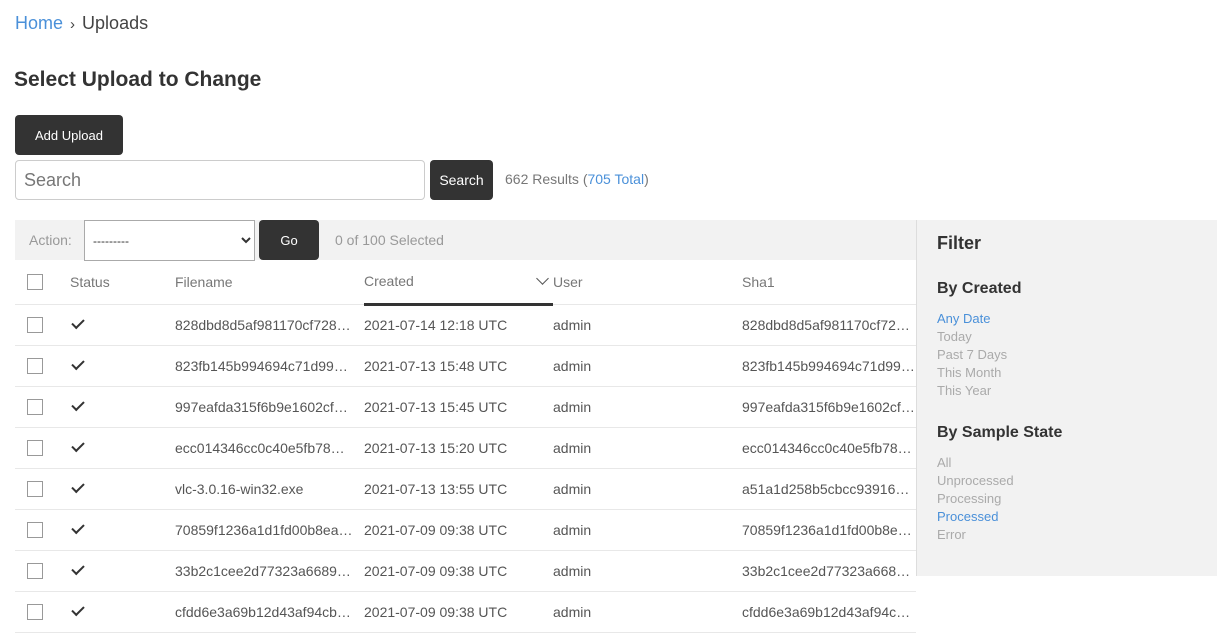 The width and height of the screenshot is (1229, 634). I want to click on add-upload-button: Add Upload, so click(69, 135).